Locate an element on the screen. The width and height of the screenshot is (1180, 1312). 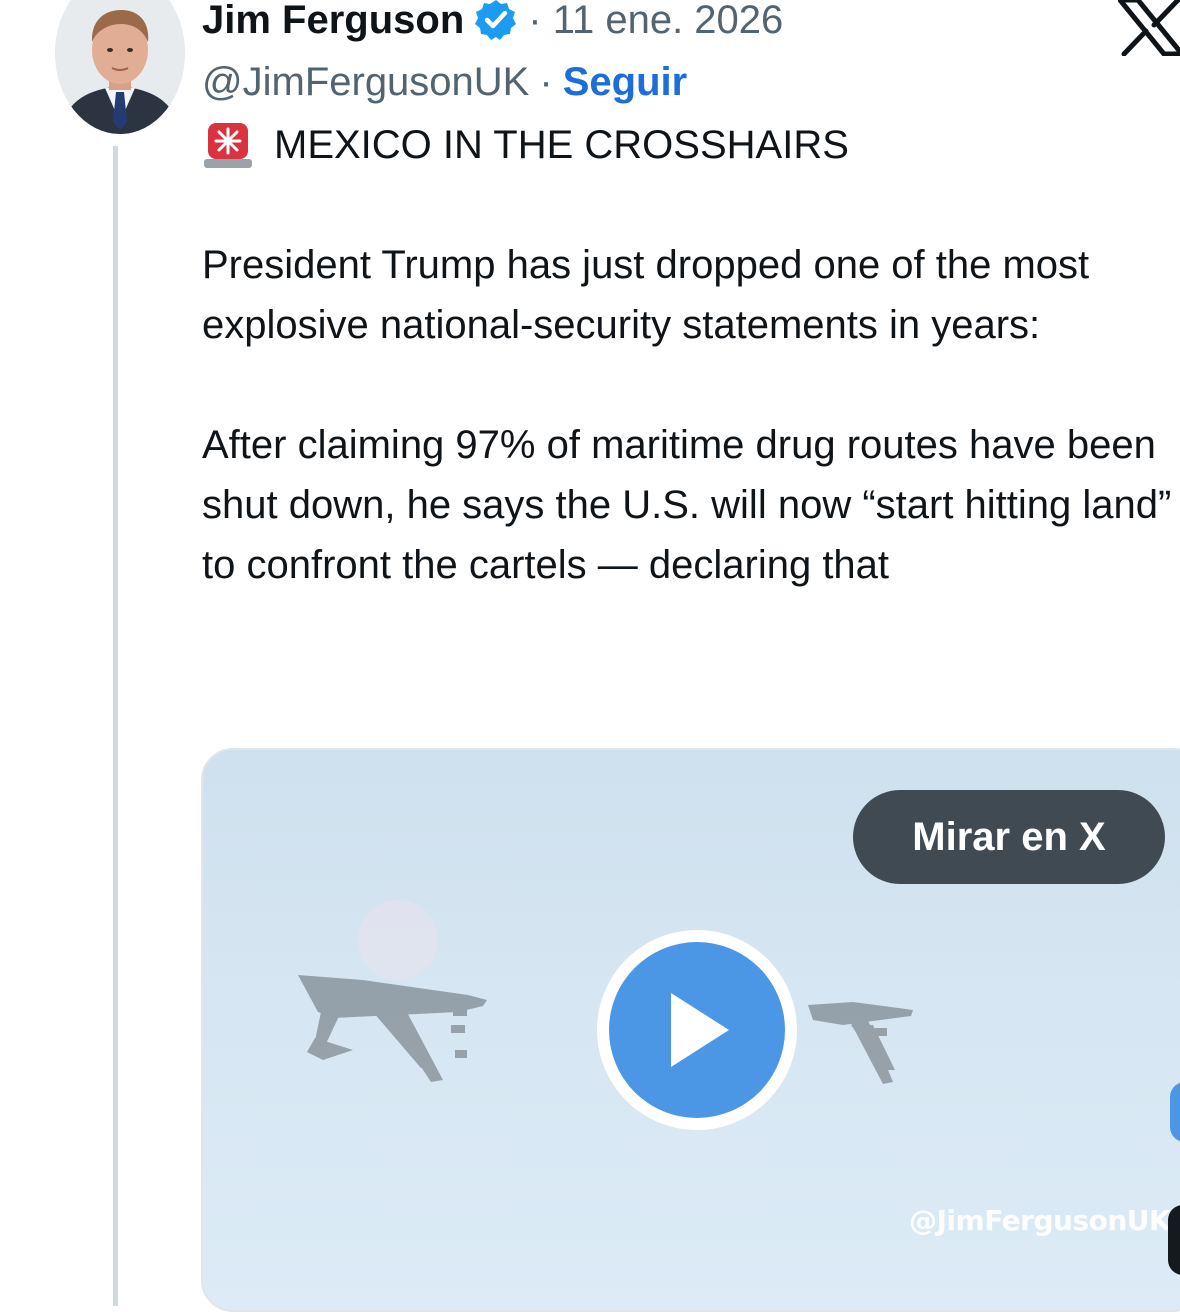
floating-control-edge is located at coordinates (1174, 1240).